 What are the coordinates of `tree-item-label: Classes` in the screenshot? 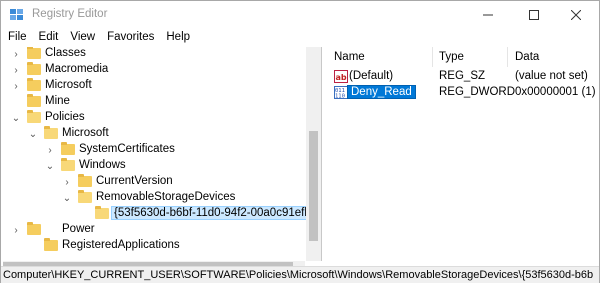 It's located at (65, 53).